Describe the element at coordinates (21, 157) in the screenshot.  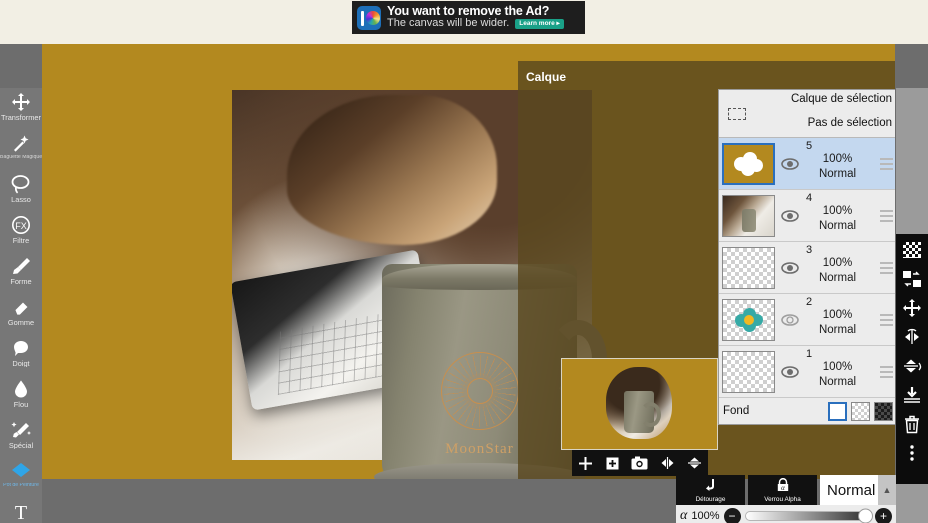
I see `sidebar-item-label: Baguette Magique` at that location.